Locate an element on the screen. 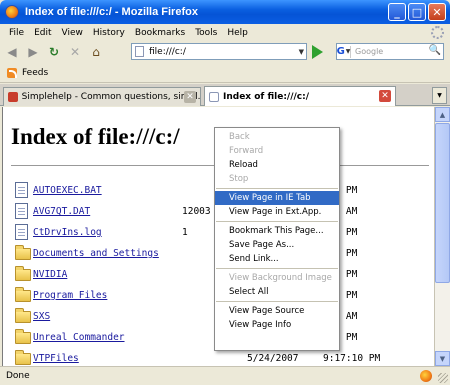  bookmarks-toolbar: Feeds is located at coordinates (225, 73).